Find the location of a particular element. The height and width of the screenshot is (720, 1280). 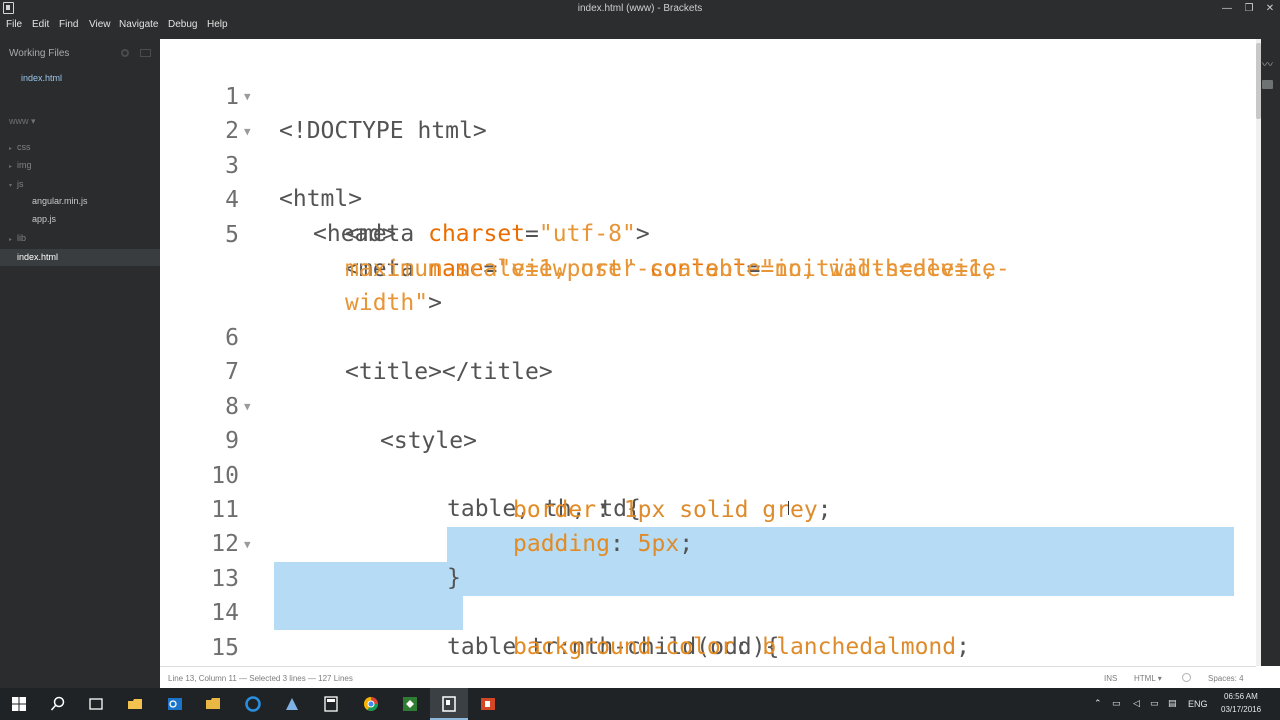

brackets-taskbar-icon is located at coordinates (449, 704).